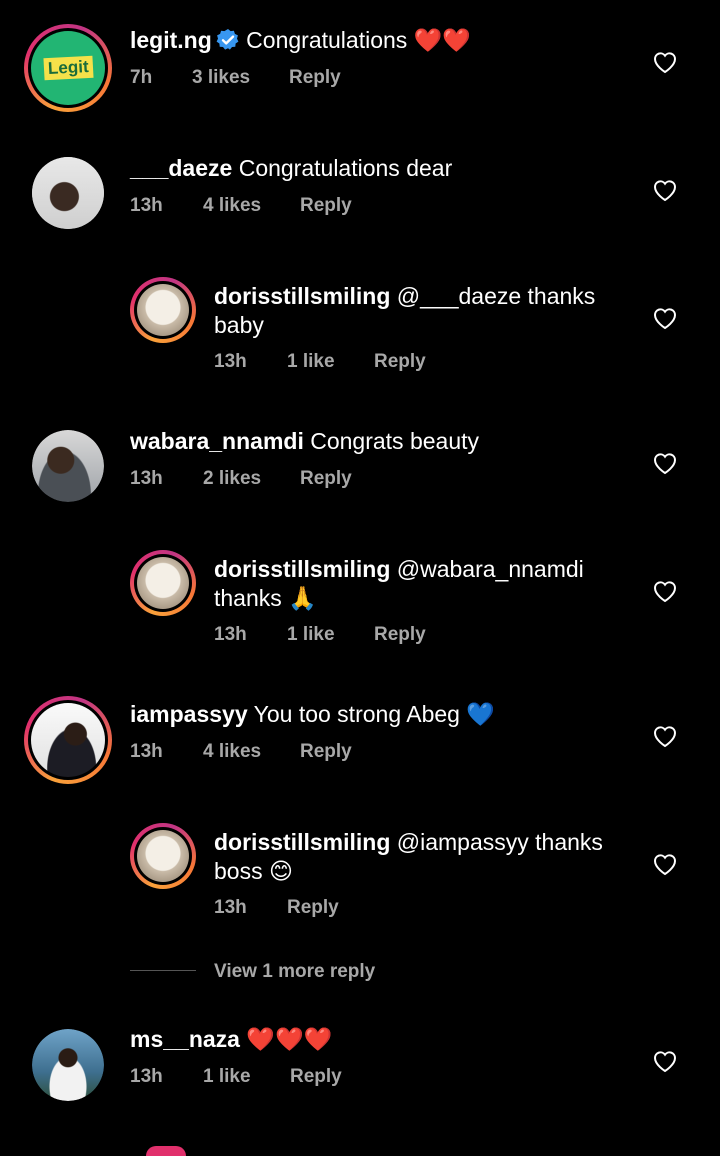 The image size is (720, 1156). What do you see at coordinates (141, 77) in the screenshot?
I see `comment-time: 7h` at bounding box center [141, 77].